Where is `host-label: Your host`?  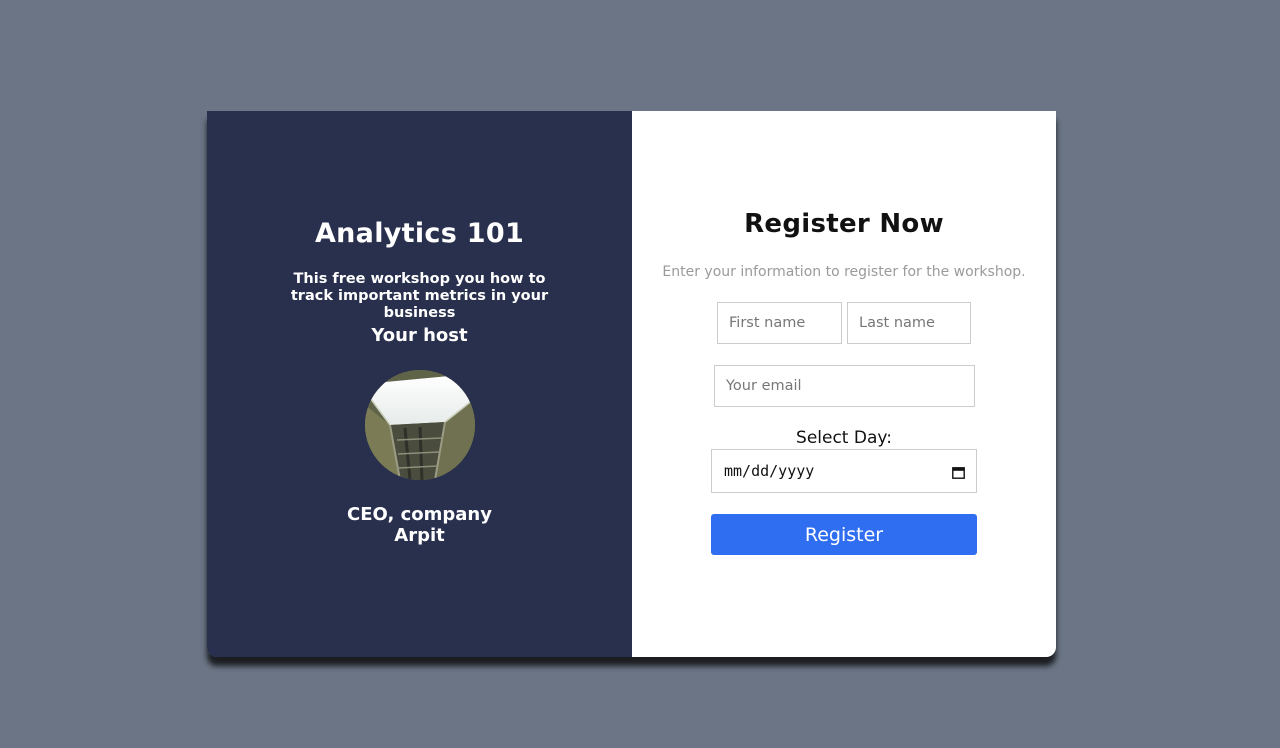 host-label: Your host is located at coordinates (419, 335).